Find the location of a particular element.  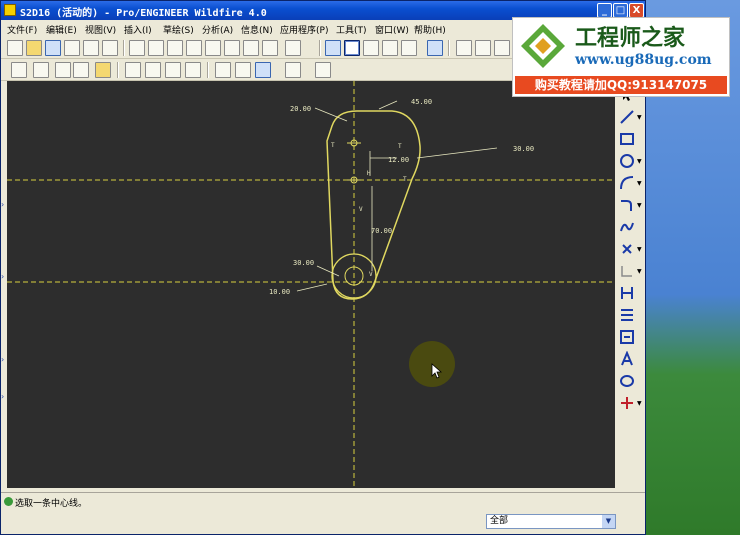

orient-mode-icon is located at coordinates (371, 48).